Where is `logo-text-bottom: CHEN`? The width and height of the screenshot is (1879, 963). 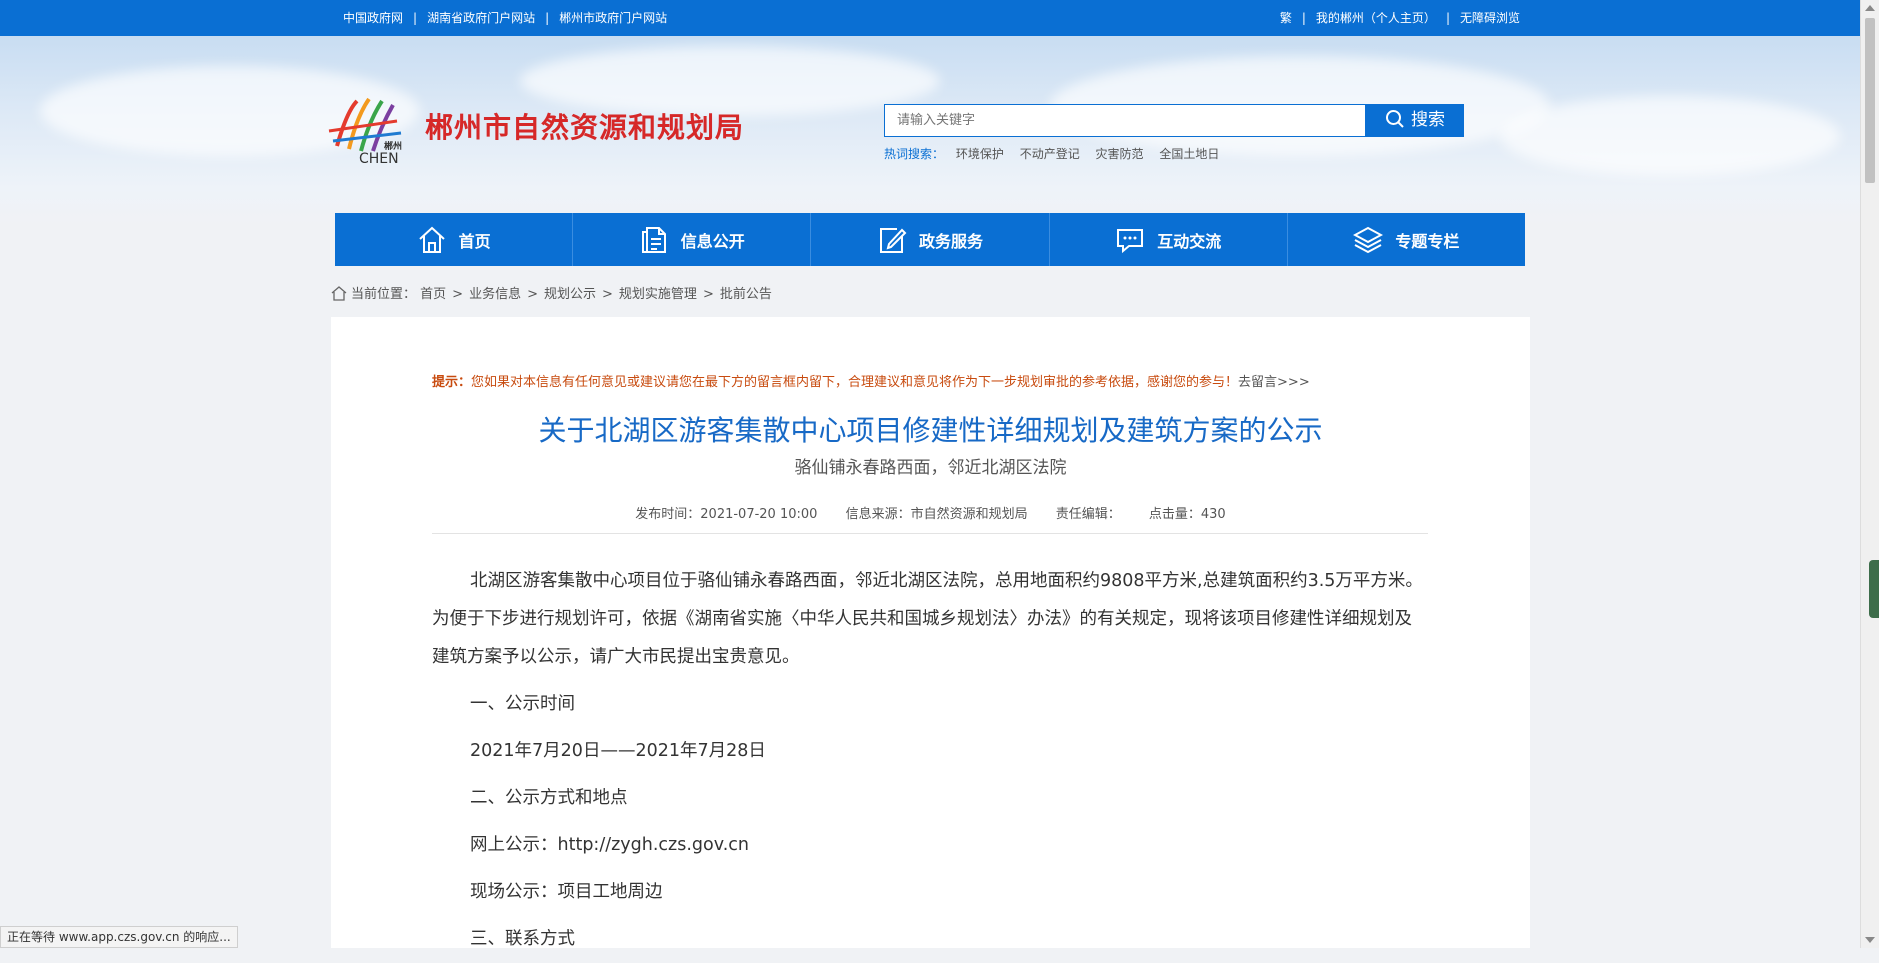 logo-text-bottom: CHEN is located at coordinates (379, 159).